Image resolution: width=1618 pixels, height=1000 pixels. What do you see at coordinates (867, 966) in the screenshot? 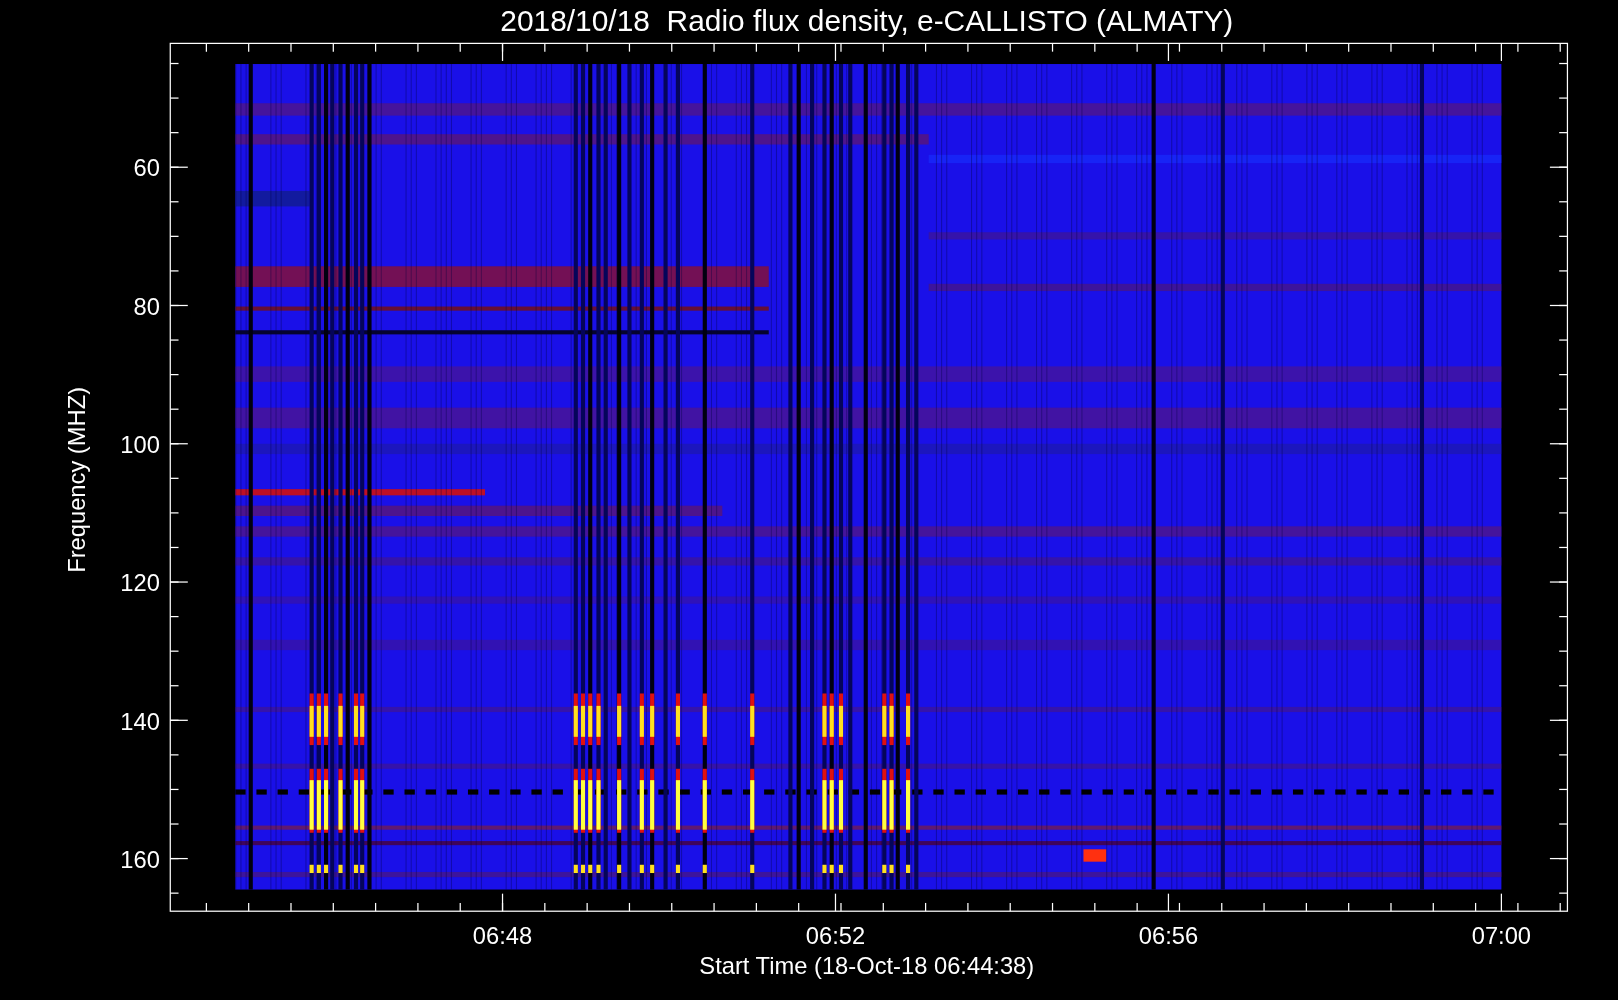
I see `axis-label: Start Time (18-Oct-18 06:44:38)` at bounding box center [867, 966].